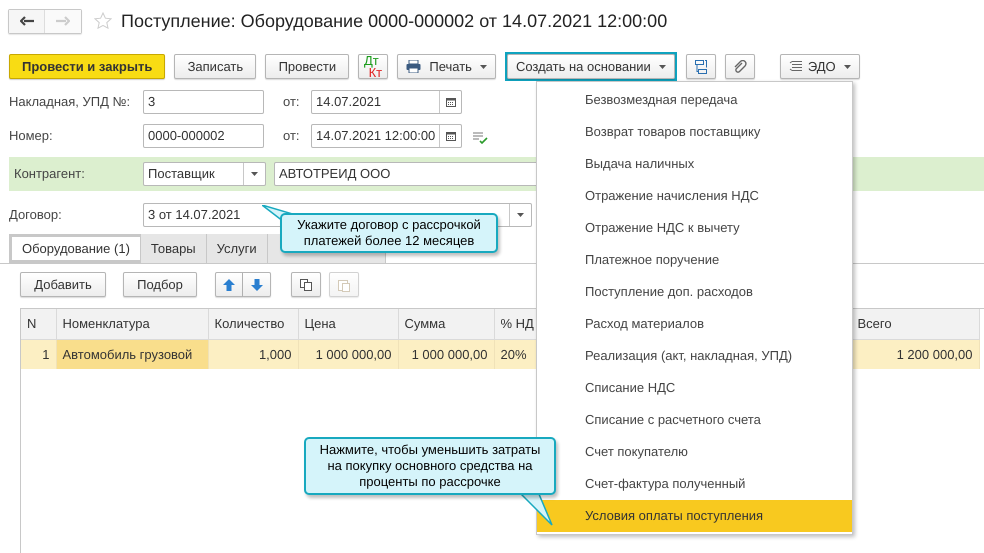  I want to click on table-cell: 1, so click(38, 354).